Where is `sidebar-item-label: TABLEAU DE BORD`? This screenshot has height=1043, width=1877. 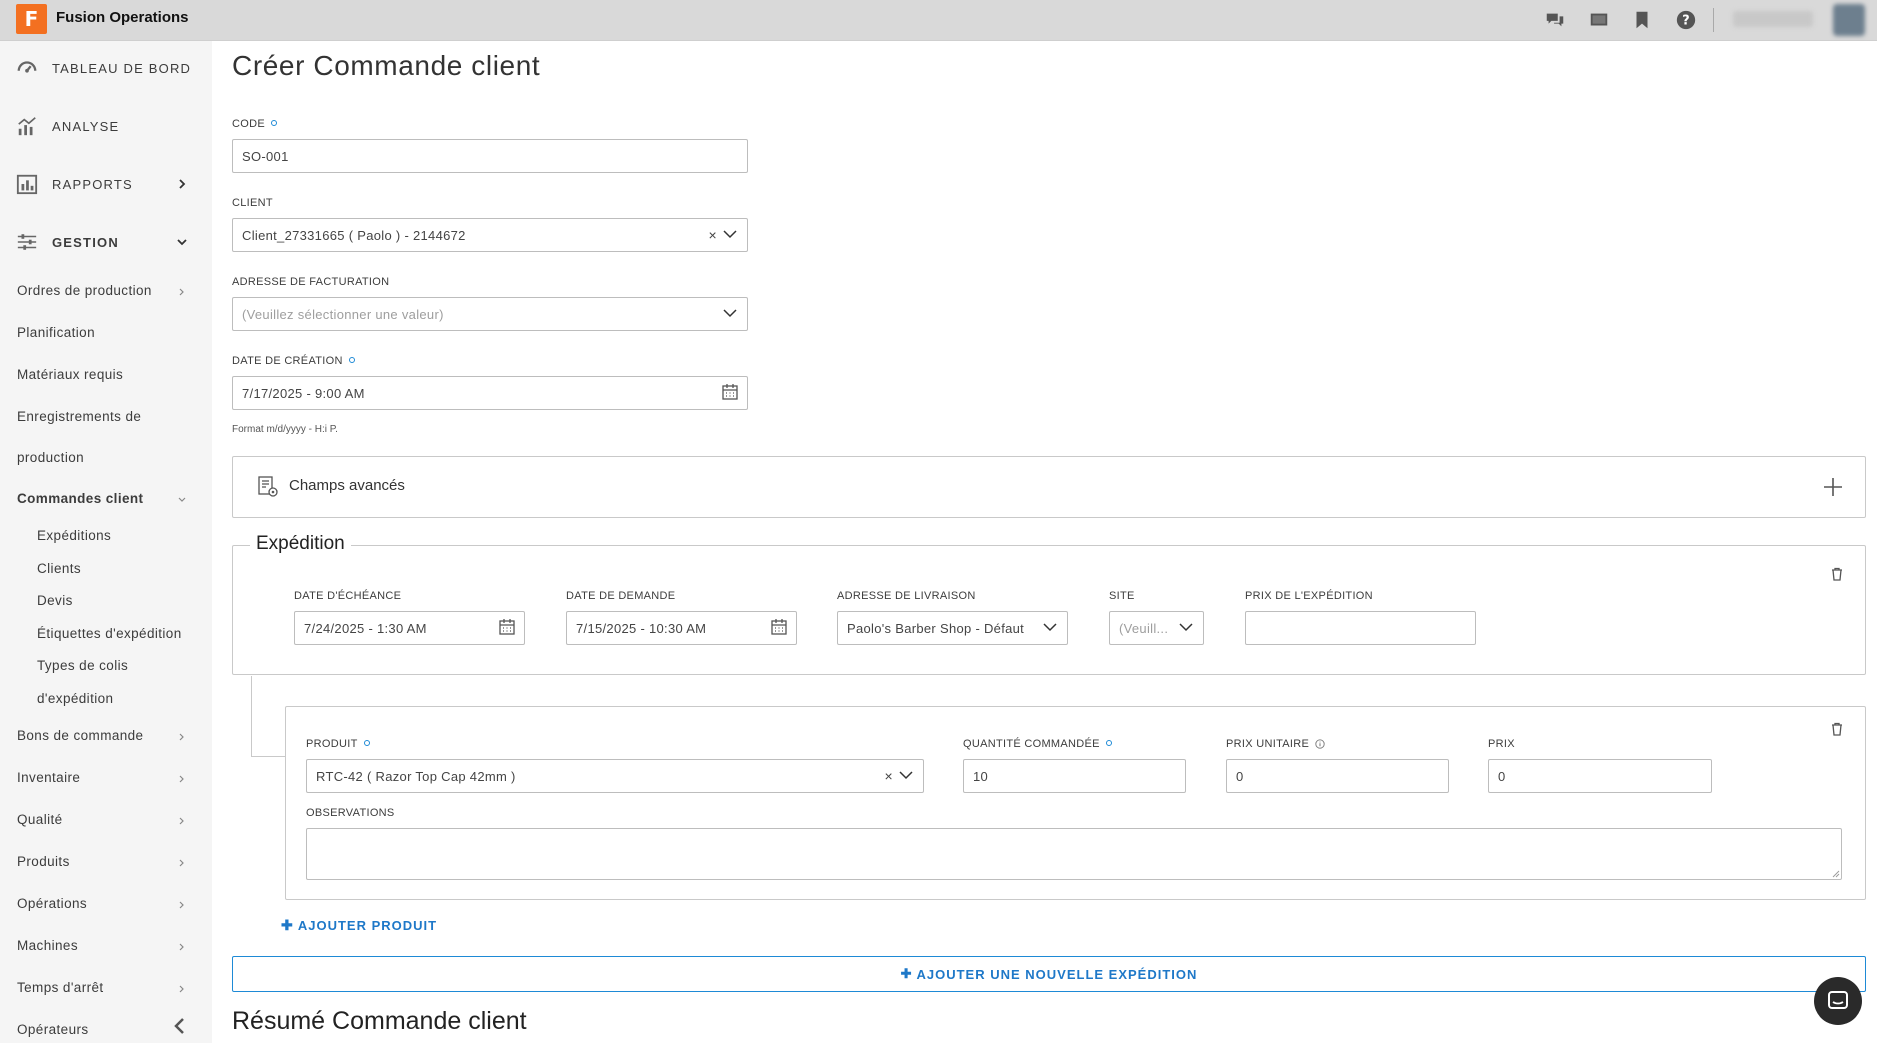
sidebar-item-label: TABLEAU DE BORD is located at coordinates (122, 68).